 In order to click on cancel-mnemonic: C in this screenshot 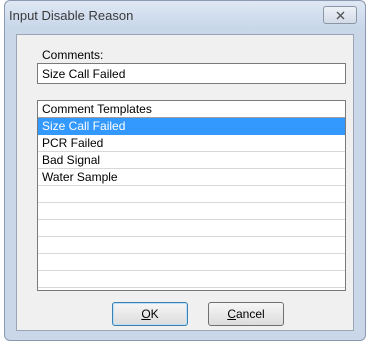, I will do `click(231, 314)`.